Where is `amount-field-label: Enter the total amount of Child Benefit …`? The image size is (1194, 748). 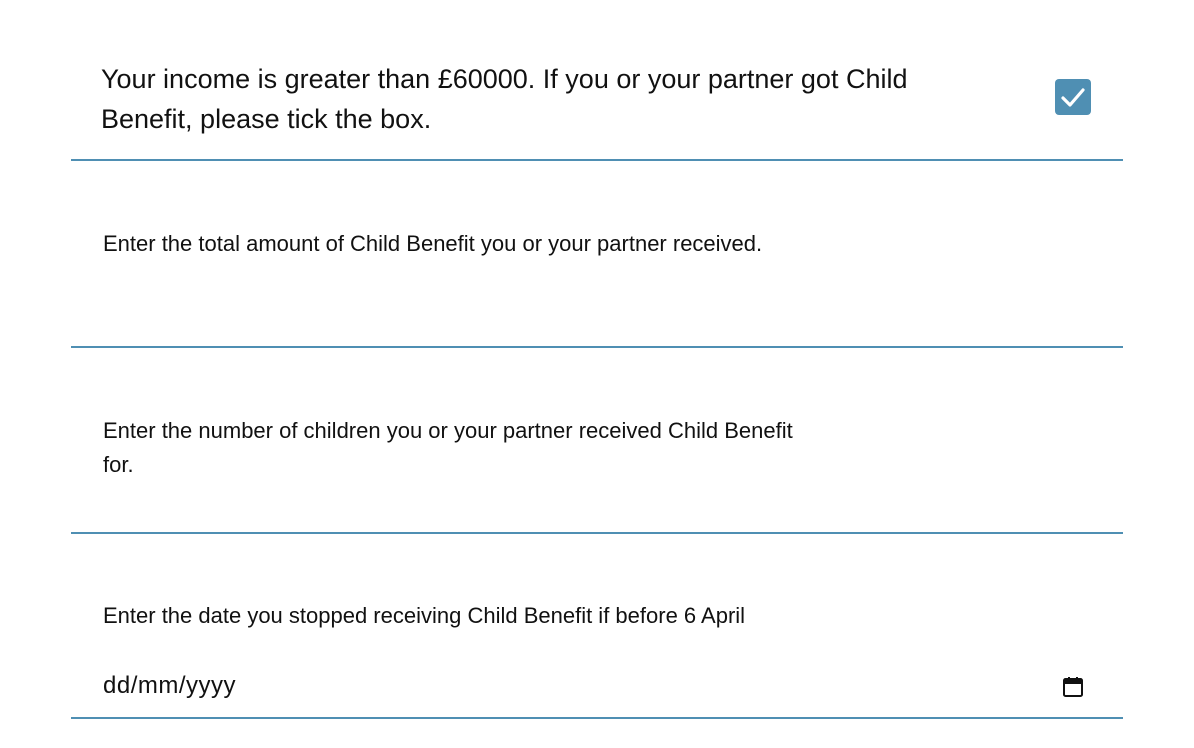
amount-field-label: Enter the total amount of Child Benefit … is located at coordinates (433, 243).